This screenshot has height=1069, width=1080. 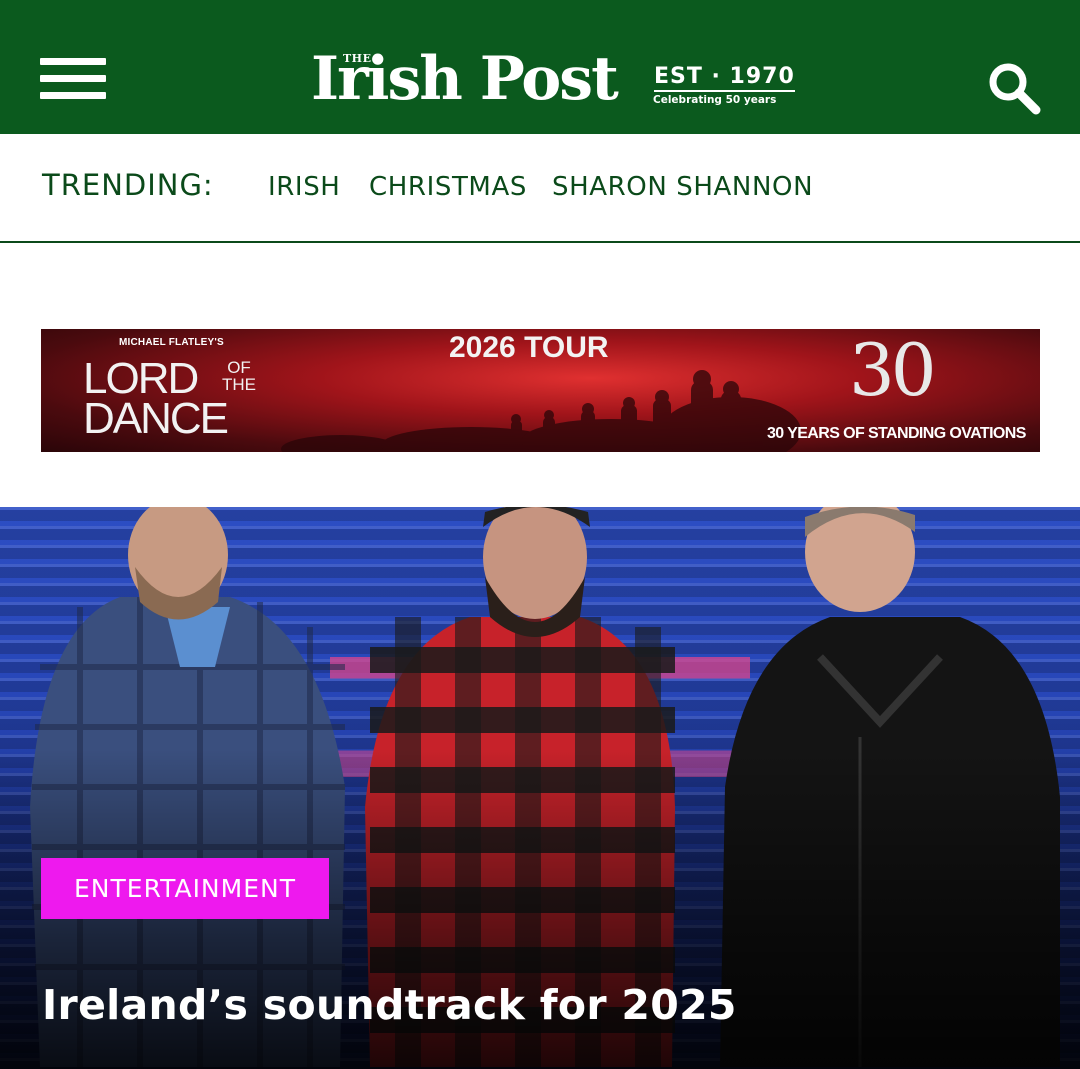 What do you see at coordinates (239, 384) in the screenshot?
I see `ad-title-the: THE` at bounding box center [239, 384].